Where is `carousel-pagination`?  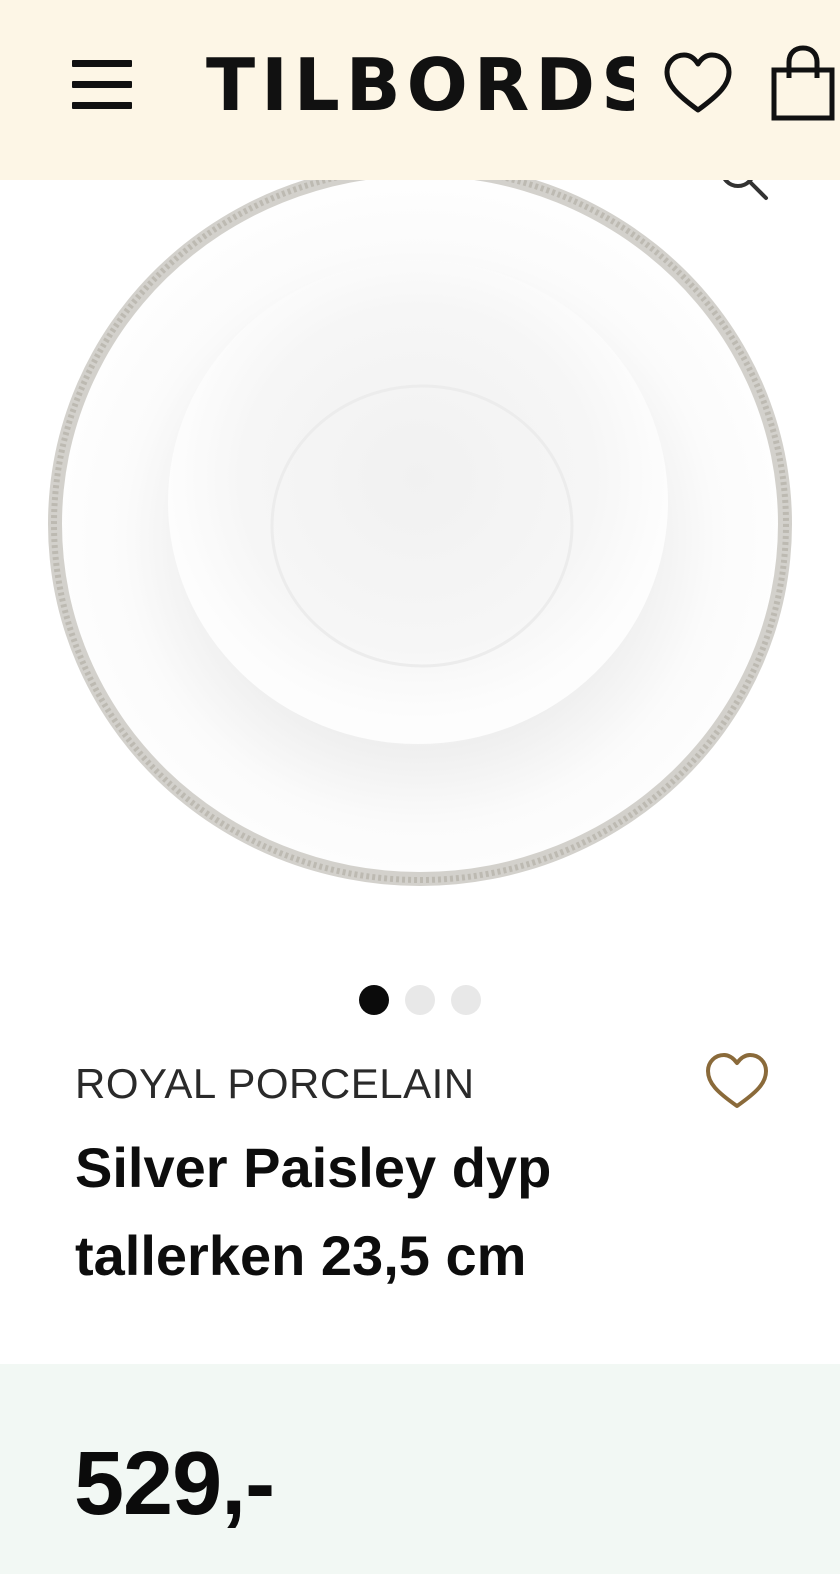
carousel-pagination is located at coordinates (420, 1000).